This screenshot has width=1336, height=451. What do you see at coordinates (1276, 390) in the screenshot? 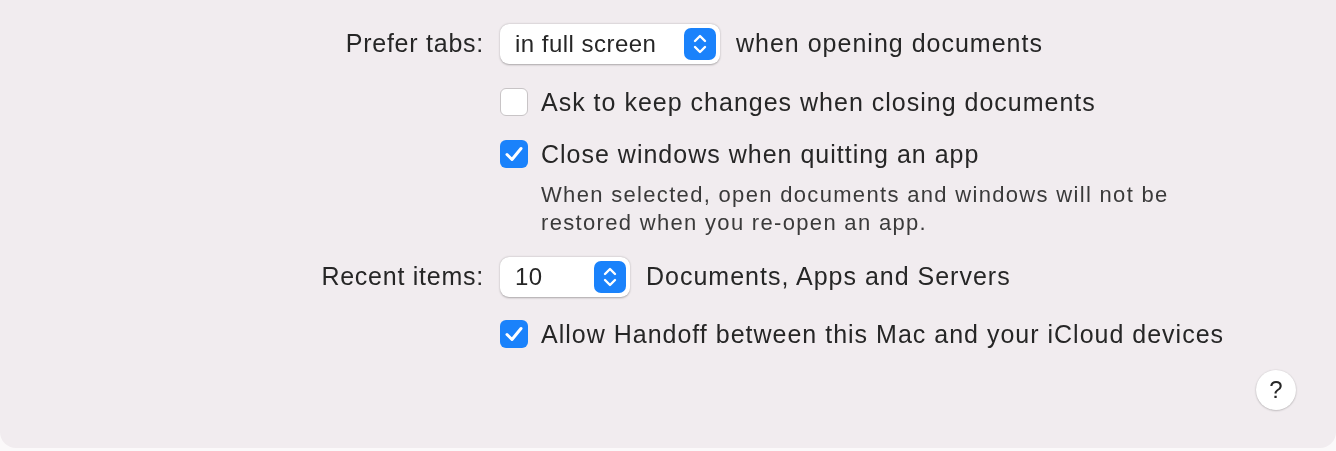
I see `help-button: ?` at bounding box center [1276, 390].